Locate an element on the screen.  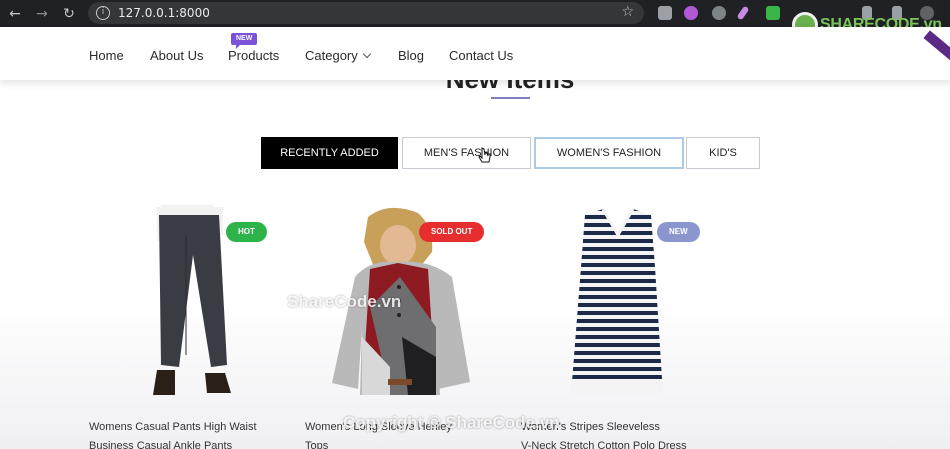
forward-arrow-icon: → is located at coordinates (42, 14).